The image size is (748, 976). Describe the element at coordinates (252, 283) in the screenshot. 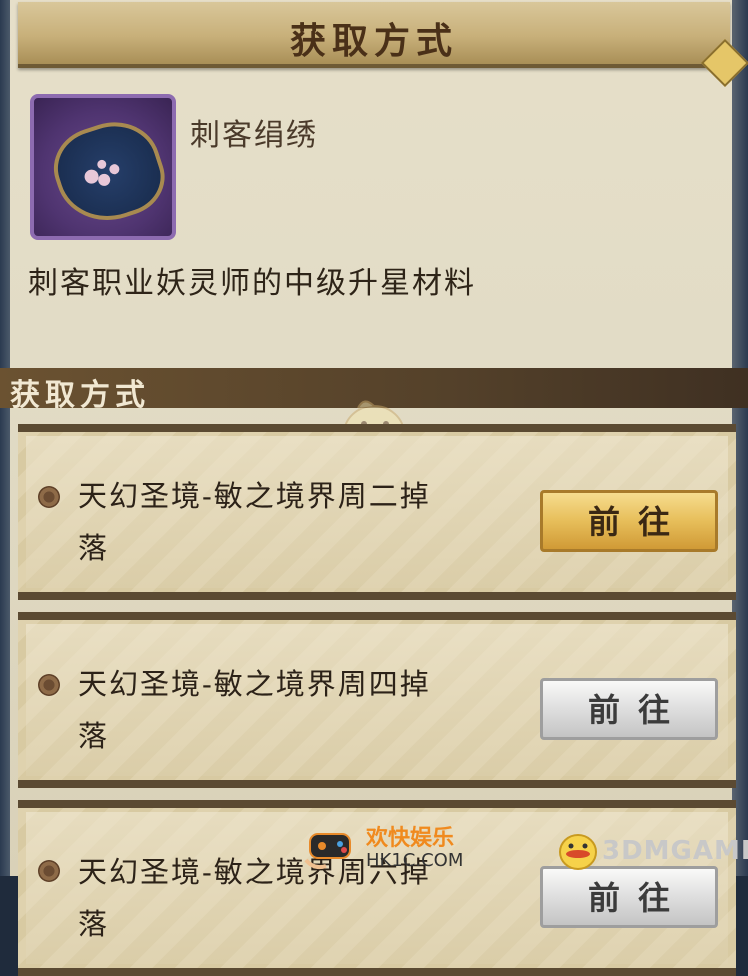

I see `item-description: 刺客职业妖灵师的中级升星材料` at that location.